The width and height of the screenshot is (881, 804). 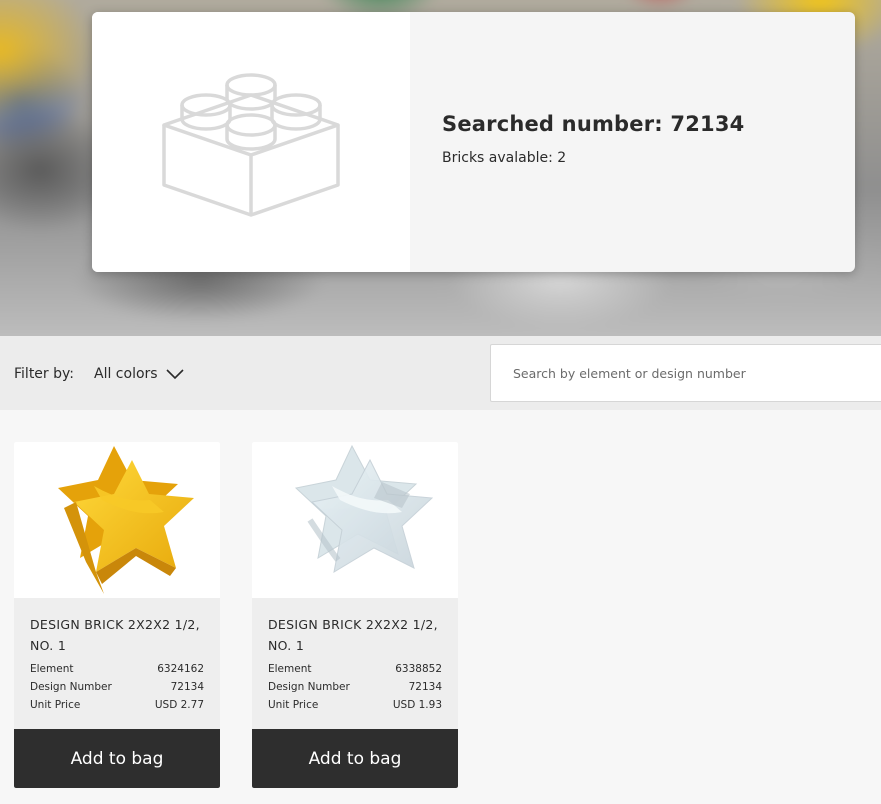 I want to click on unit-price-row: Unit Price USD 1.93, so click(x=355, y=705).